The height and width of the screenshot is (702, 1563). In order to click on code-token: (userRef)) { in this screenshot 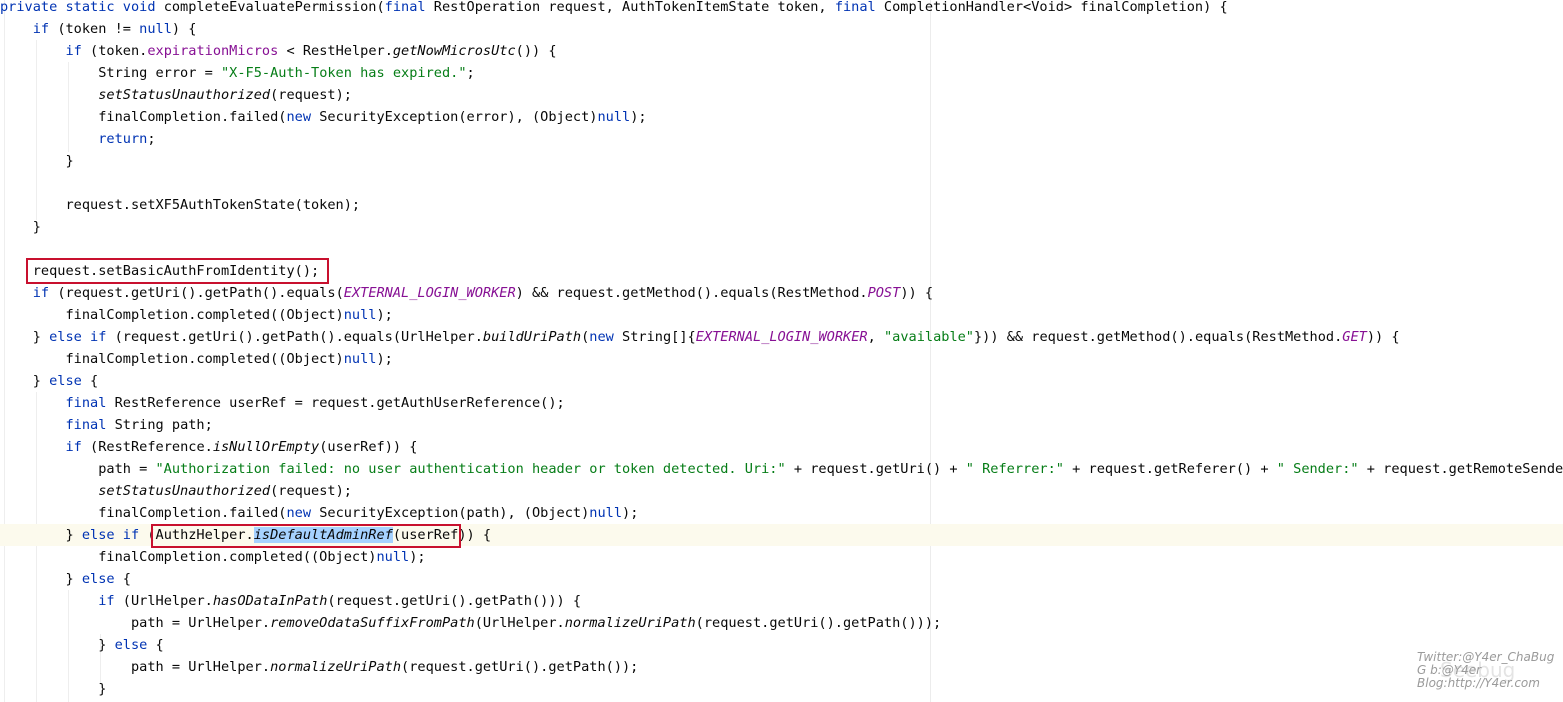, I will do `click(442, 535)`.